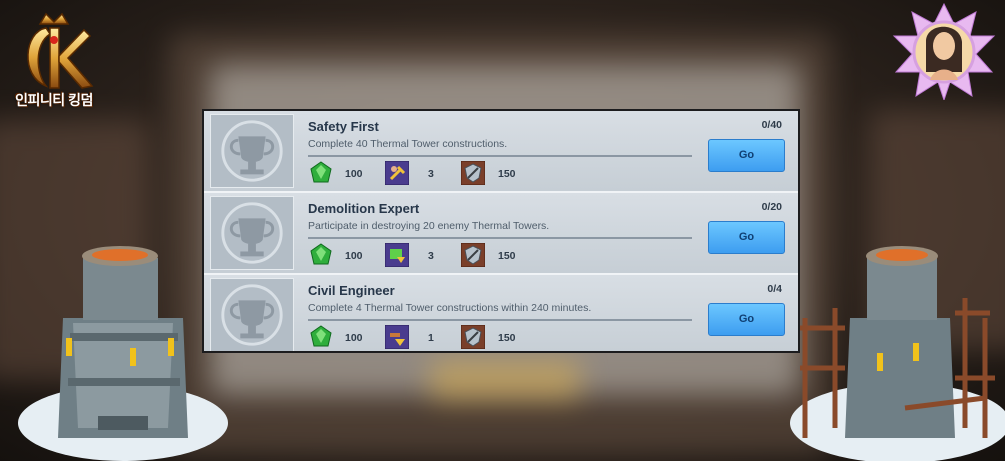 This screenshot has height=461, width=1005. Describe the element at coordinates (343, 126) in the screenshot. I see `achievement-title: Safety First` at that location.